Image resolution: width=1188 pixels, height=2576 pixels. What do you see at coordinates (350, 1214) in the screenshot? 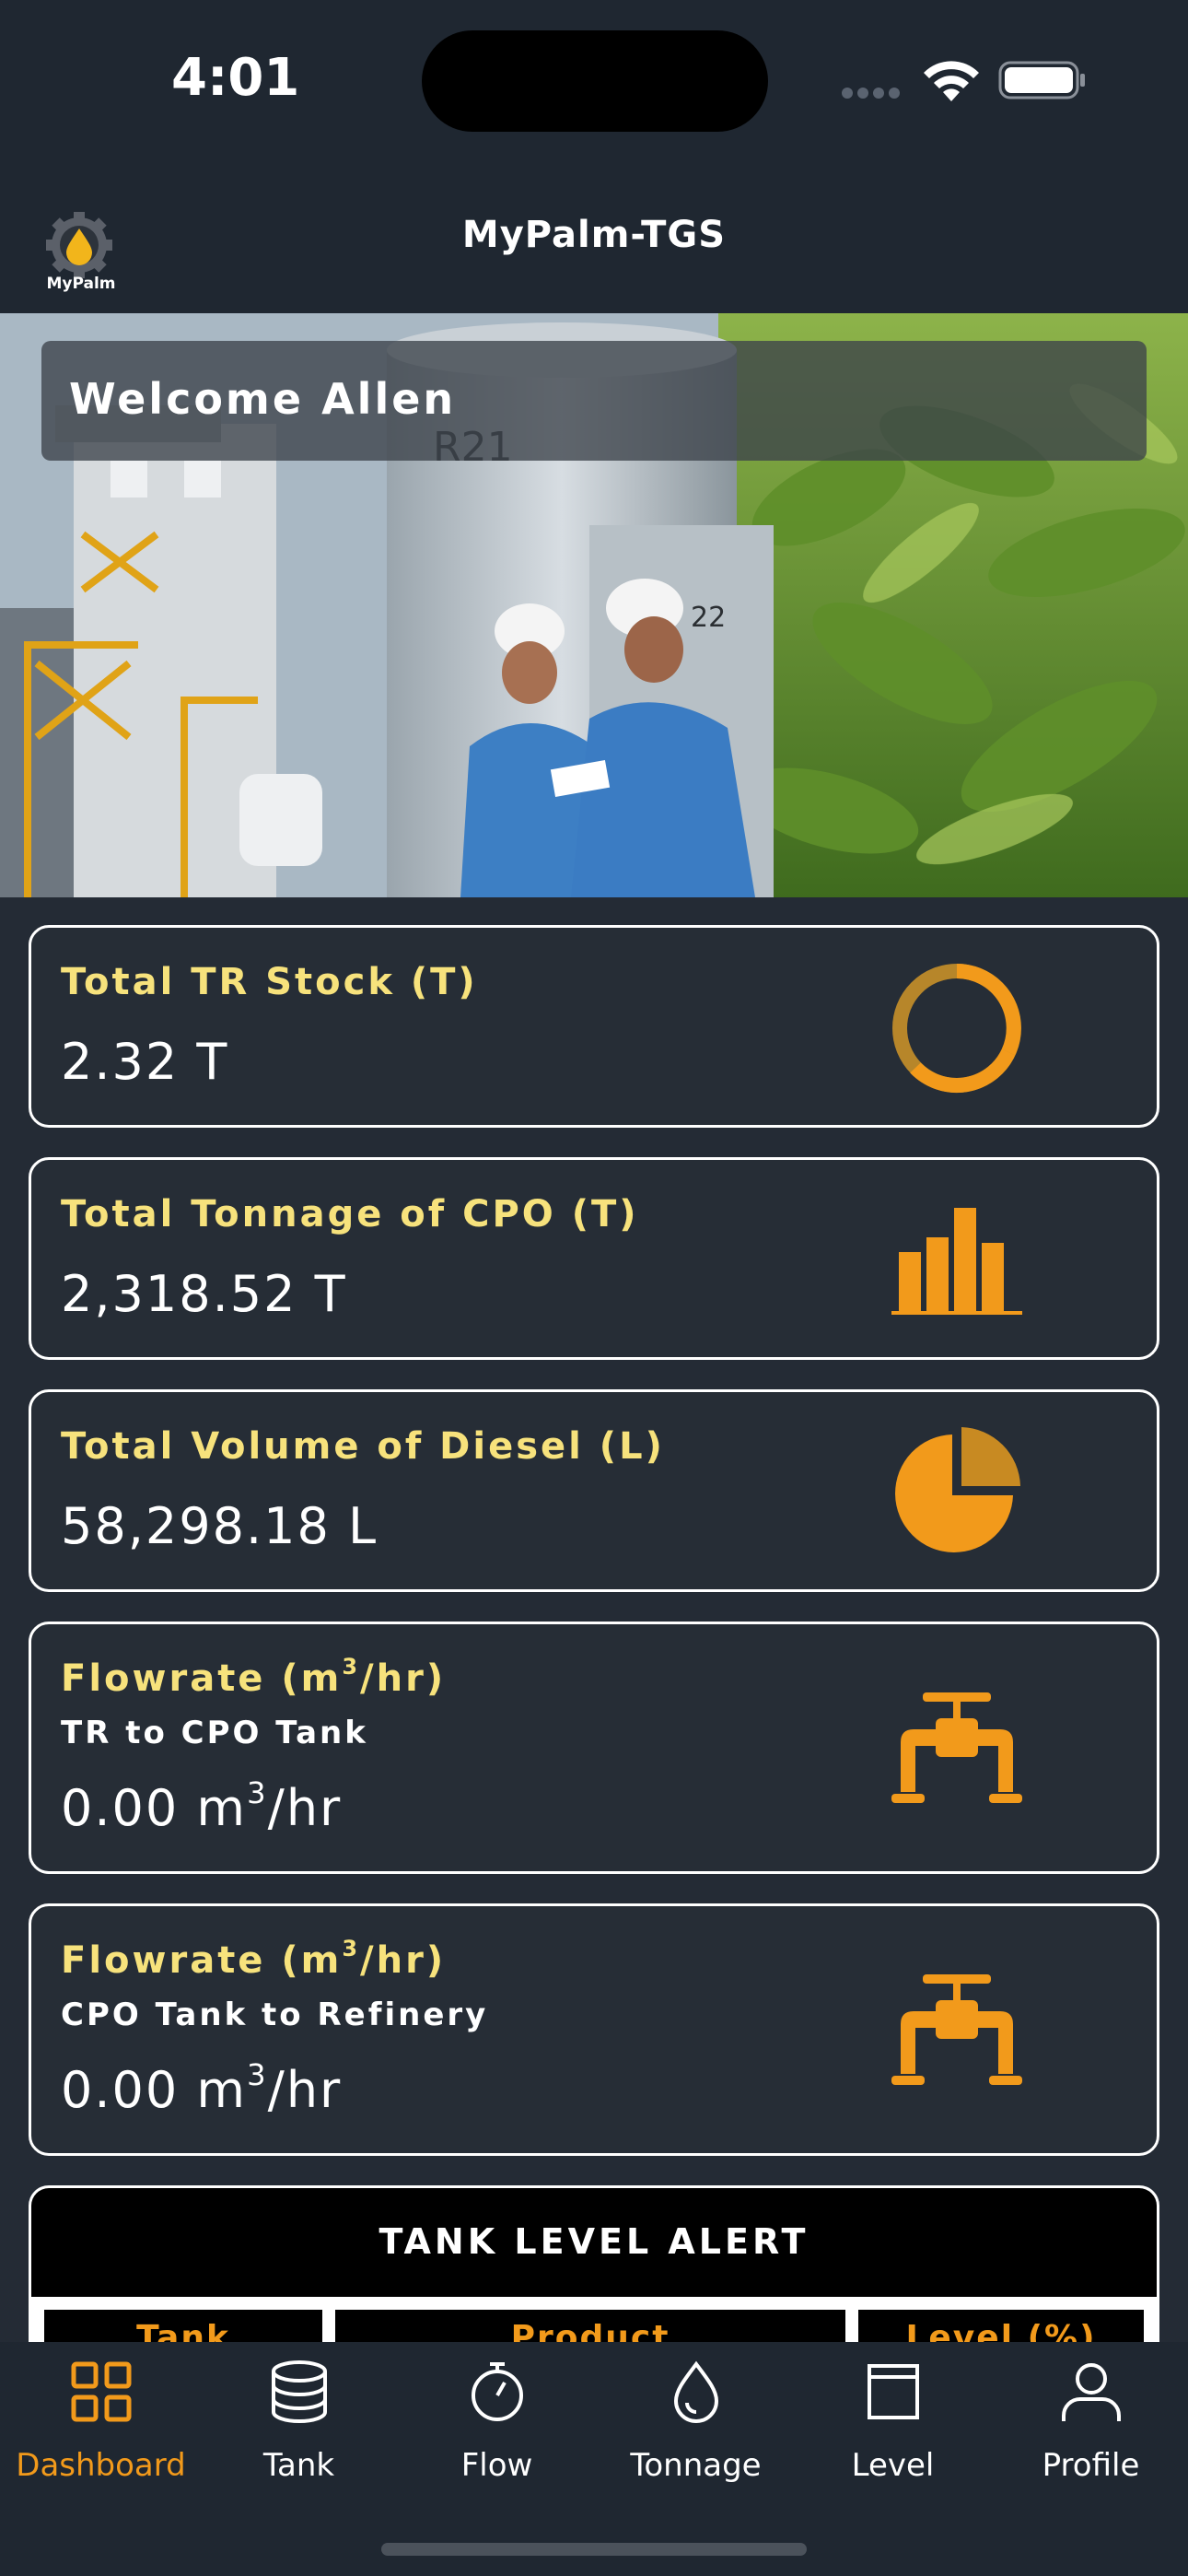
I see `card-title: Total Tonnage of CPO (T)` at bounding box center [350, 1214].